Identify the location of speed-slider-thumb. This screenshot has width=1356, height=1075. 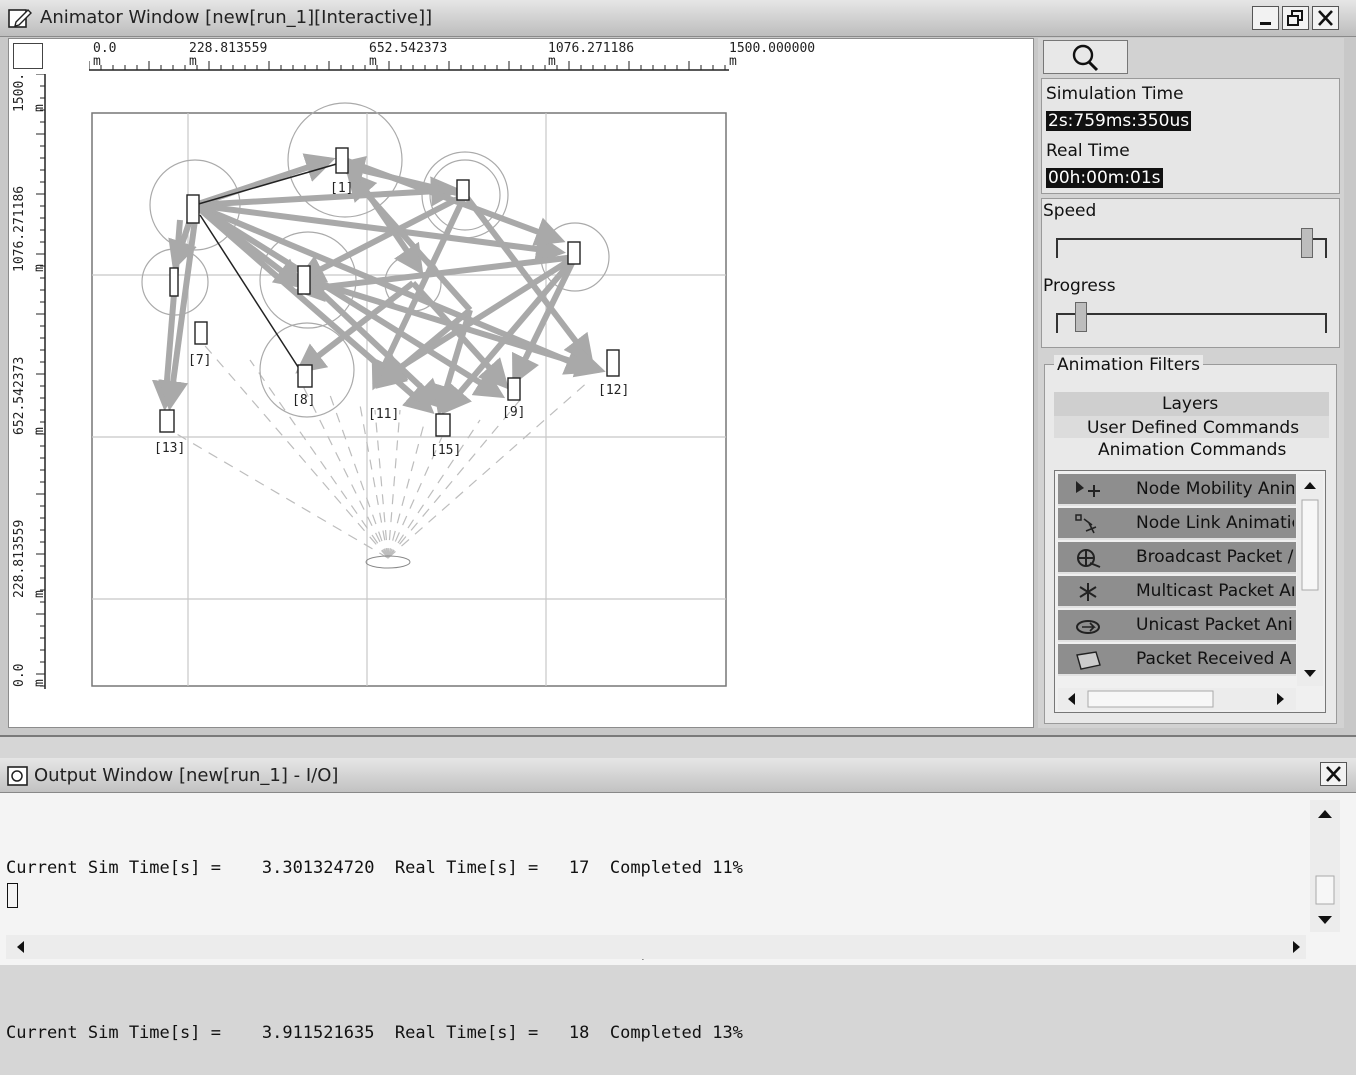
(1307, 243).